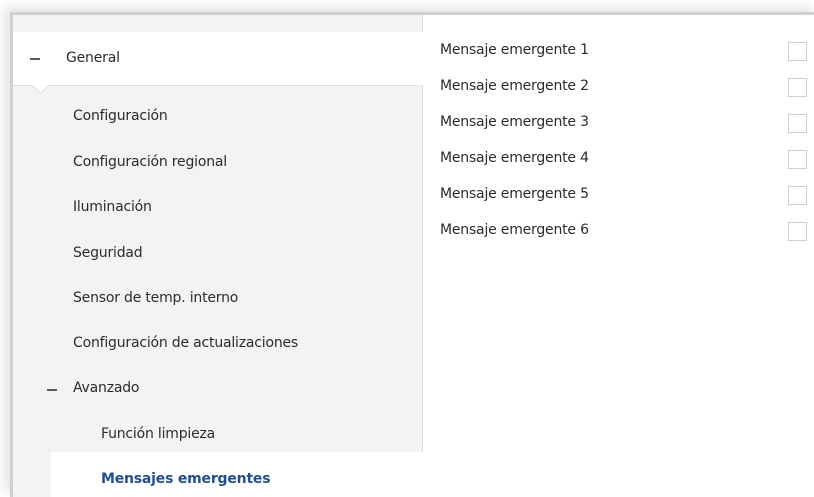 The width and height of the screenshot is (814, 497). What do you see at coordinates (514, 50) in the screenshot?
I see `param-label-mensaje-1: Mensaje emergente 1` at bounding box center [514, 50].